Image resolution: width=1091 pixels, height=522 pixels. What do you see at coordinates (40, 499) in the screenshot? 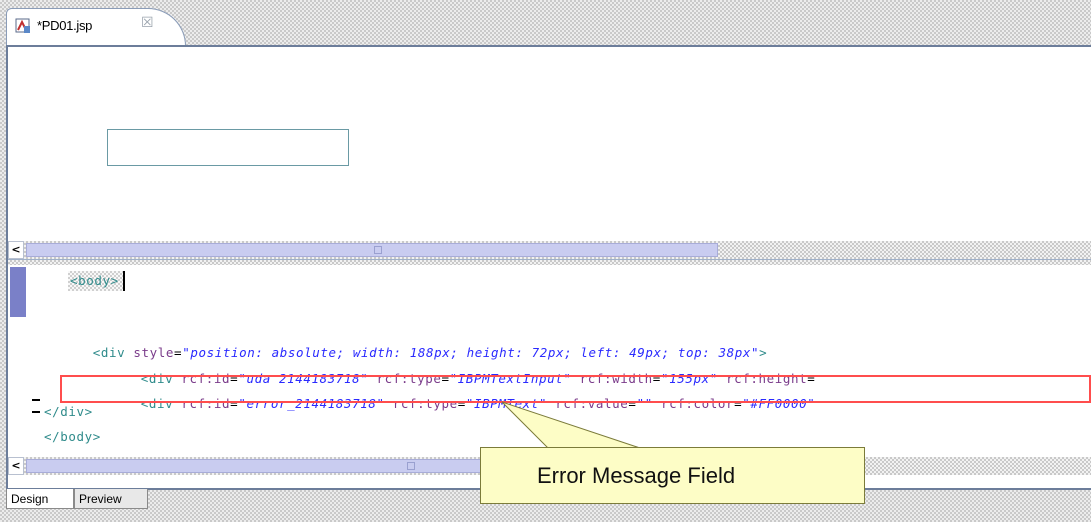
I see `tab-design: Design` at bounding box center [40, 499].